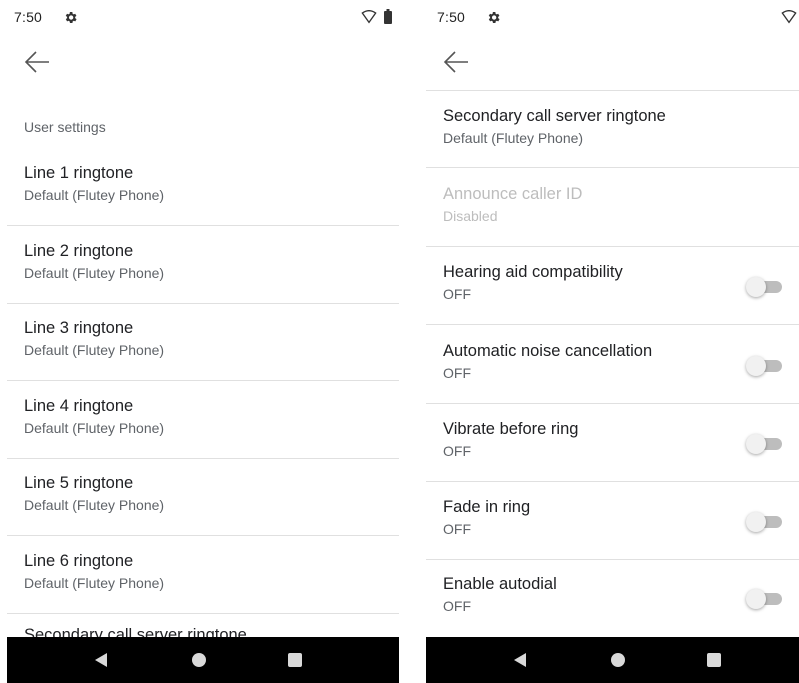  Describe the element at coordinates (500, 584) in the screenshot. I see `item-title: Enable autodial` at that location.